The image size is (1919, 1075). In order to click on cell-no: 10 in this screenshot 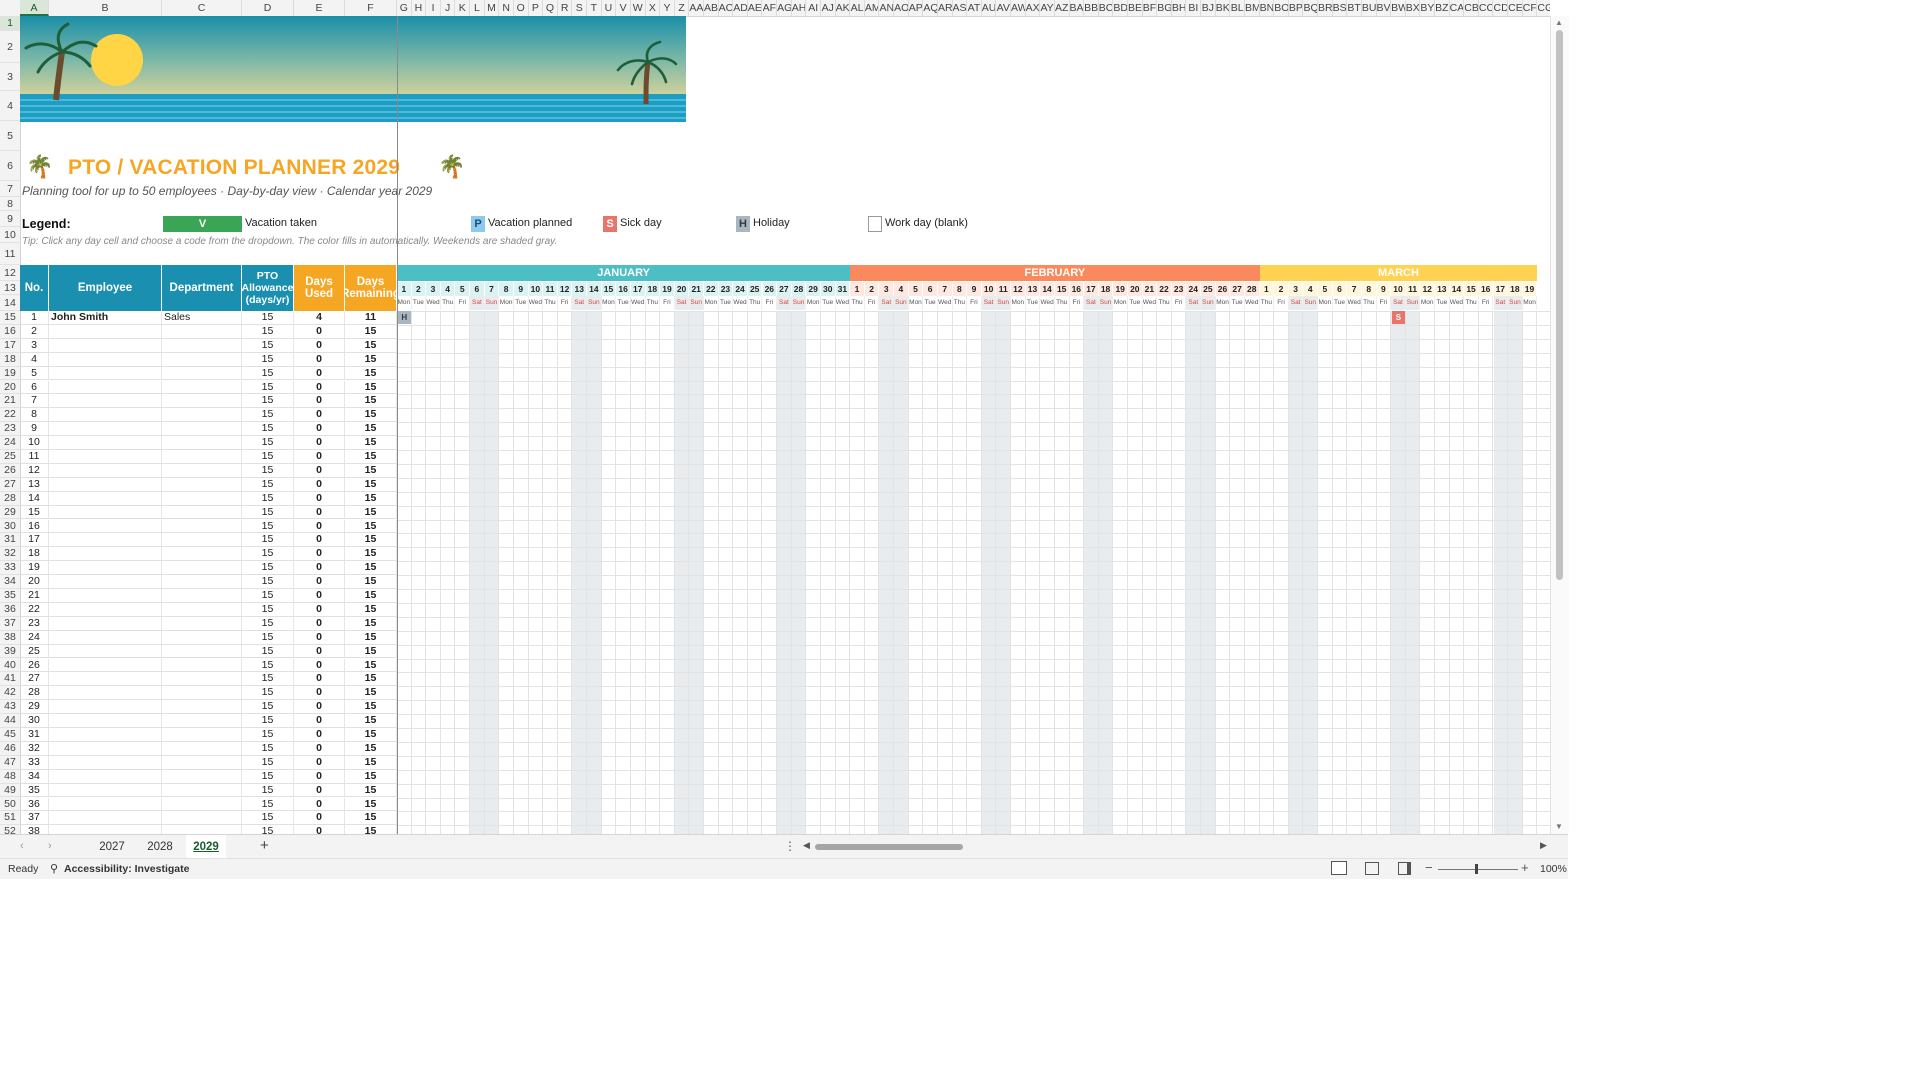, I will do `click(34, 443)`.